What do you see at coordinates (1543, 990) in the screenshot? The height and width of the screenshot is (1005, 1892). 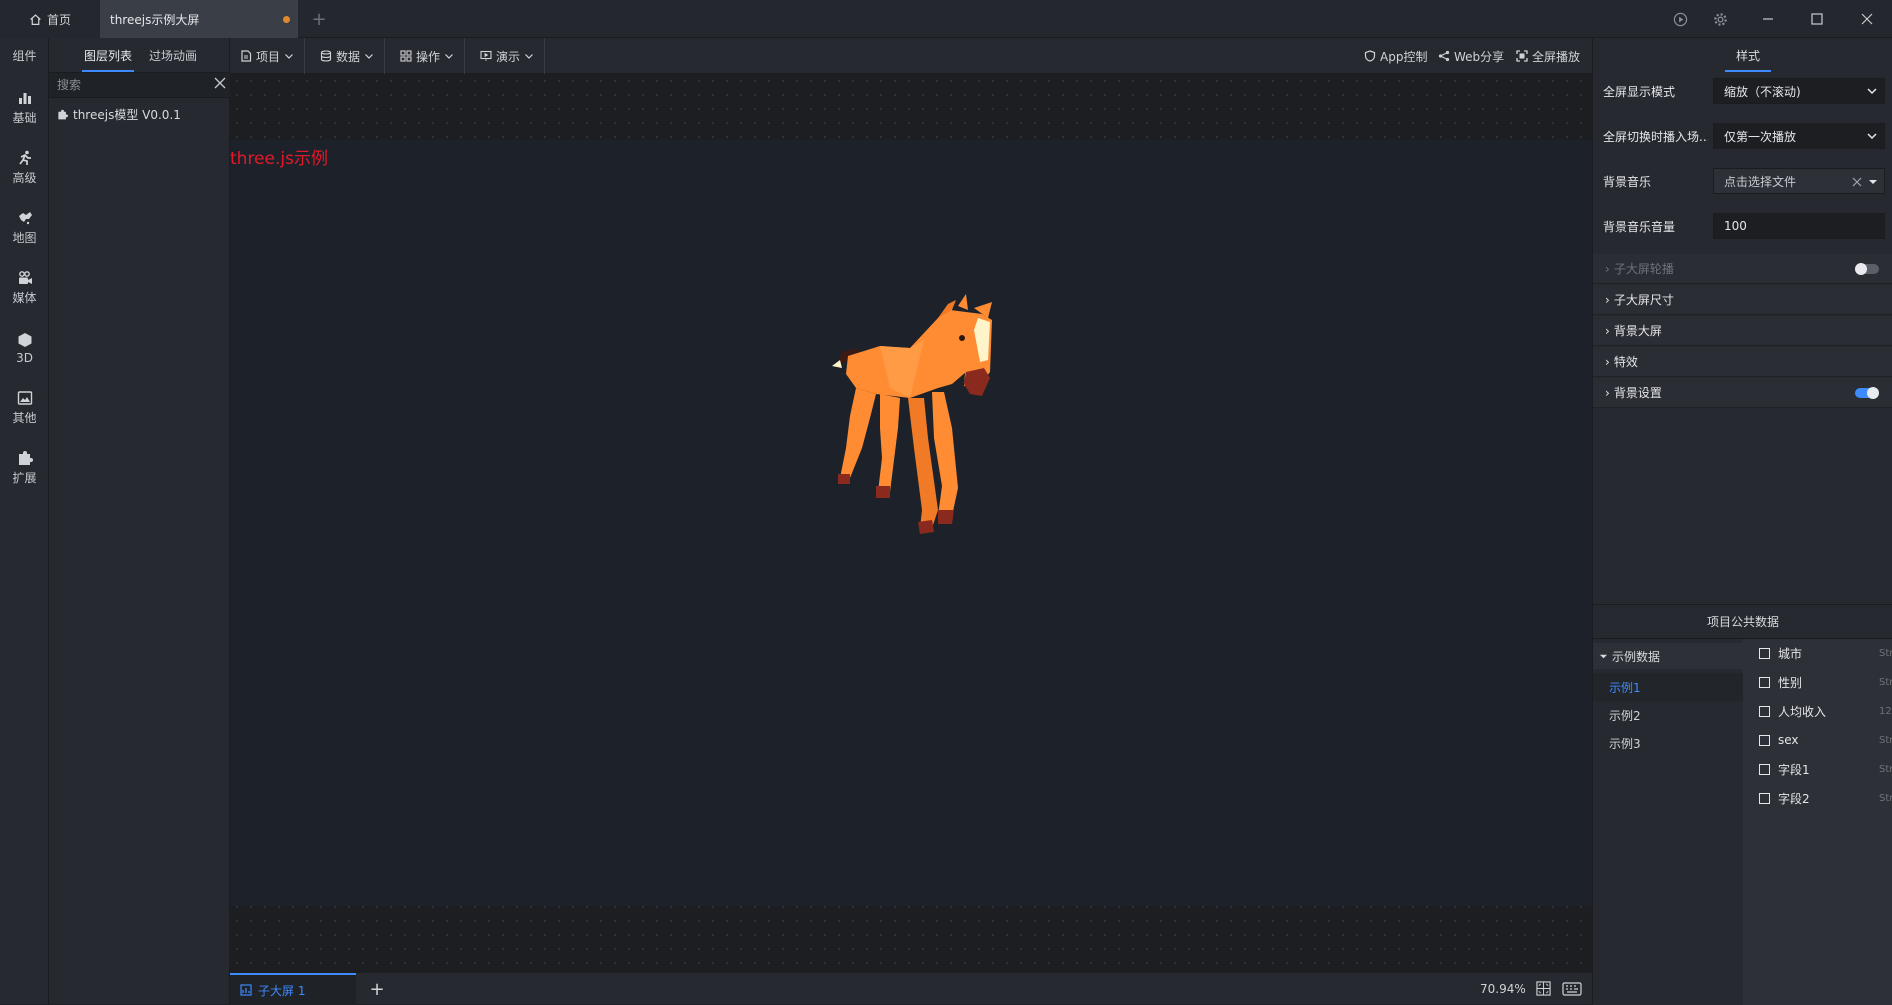 I see `fit-screen-button` at bounding box center [1543, 990].